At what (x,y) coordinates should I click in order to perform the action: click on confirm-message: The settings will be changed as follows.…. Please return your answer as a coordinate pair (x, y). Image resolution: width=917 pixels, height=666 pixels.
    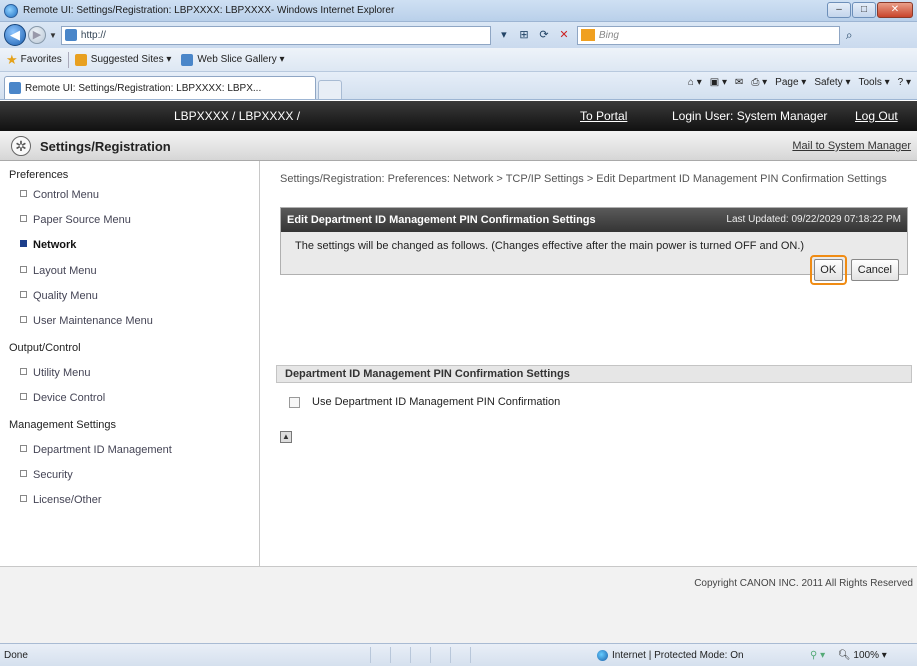
    Looking at the image, I should click on (550, 246).